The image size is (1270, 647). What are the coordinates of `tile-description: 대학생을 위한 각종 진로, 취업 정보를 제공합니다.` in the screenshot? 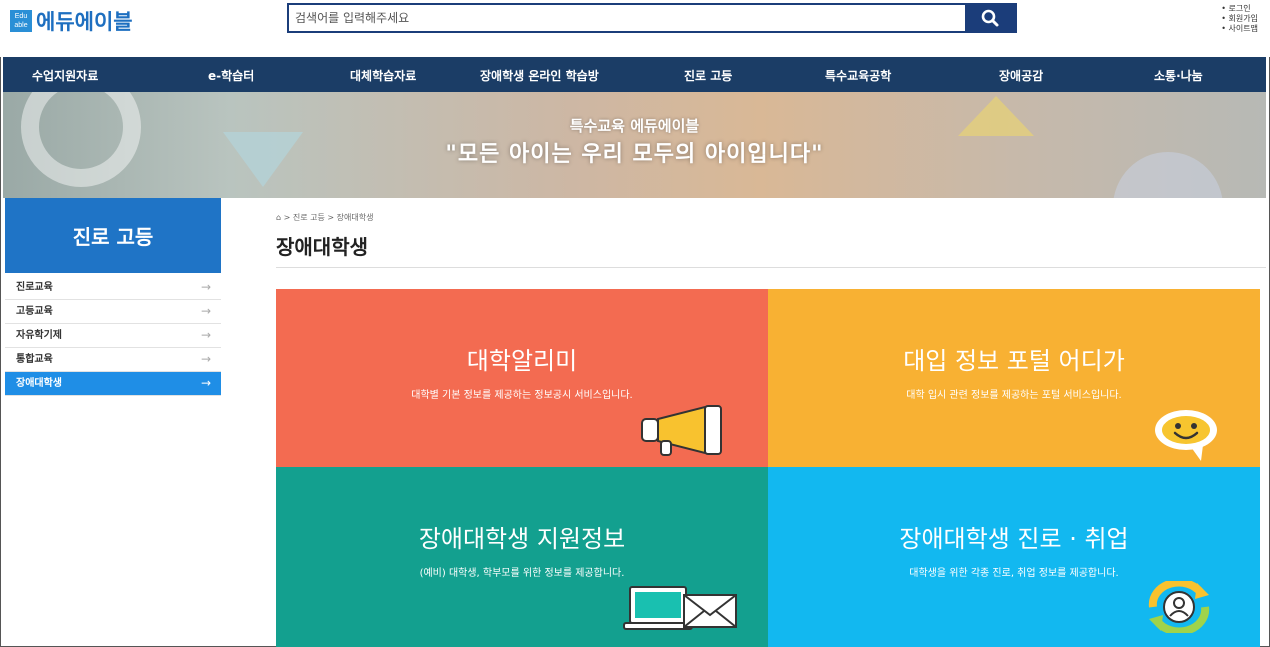 It's located at (1014, 573).